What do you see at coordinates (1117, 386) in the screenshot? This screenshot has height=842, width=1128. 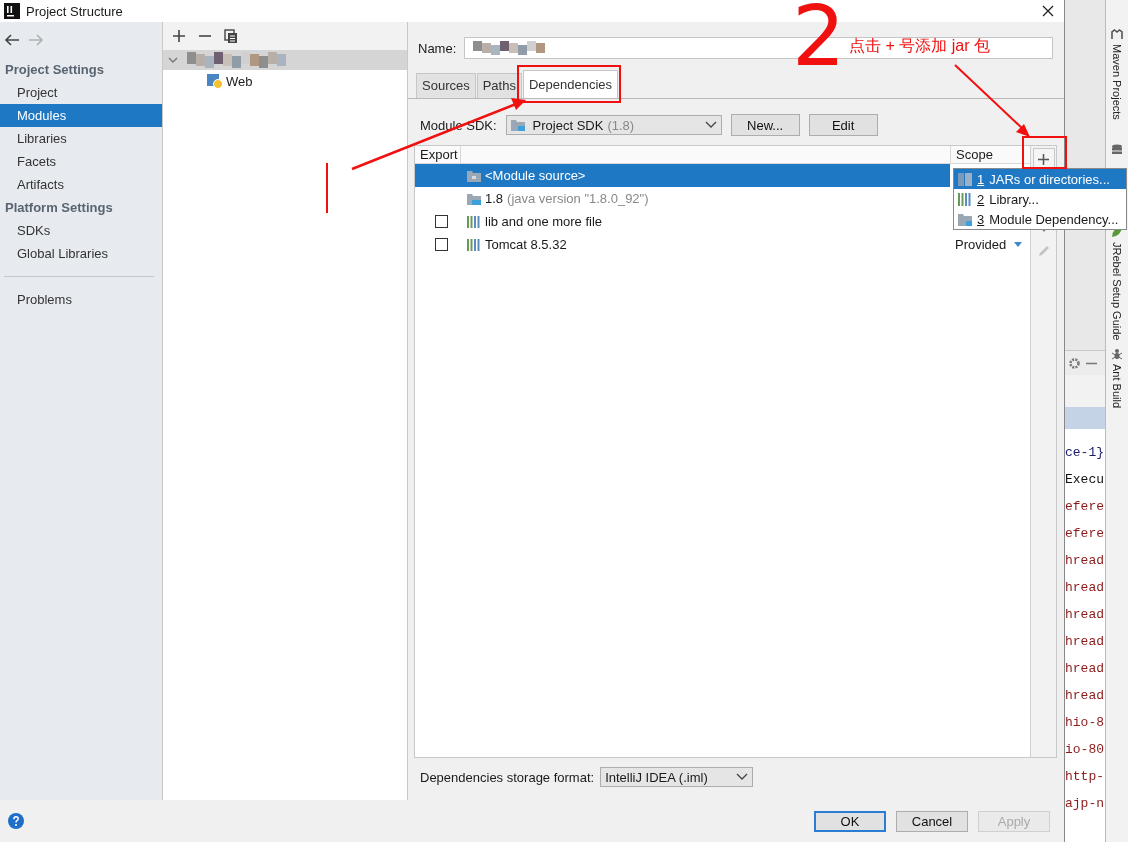 I see `tool-window-tab: Ant Build` at bounding box center [1117, 386].